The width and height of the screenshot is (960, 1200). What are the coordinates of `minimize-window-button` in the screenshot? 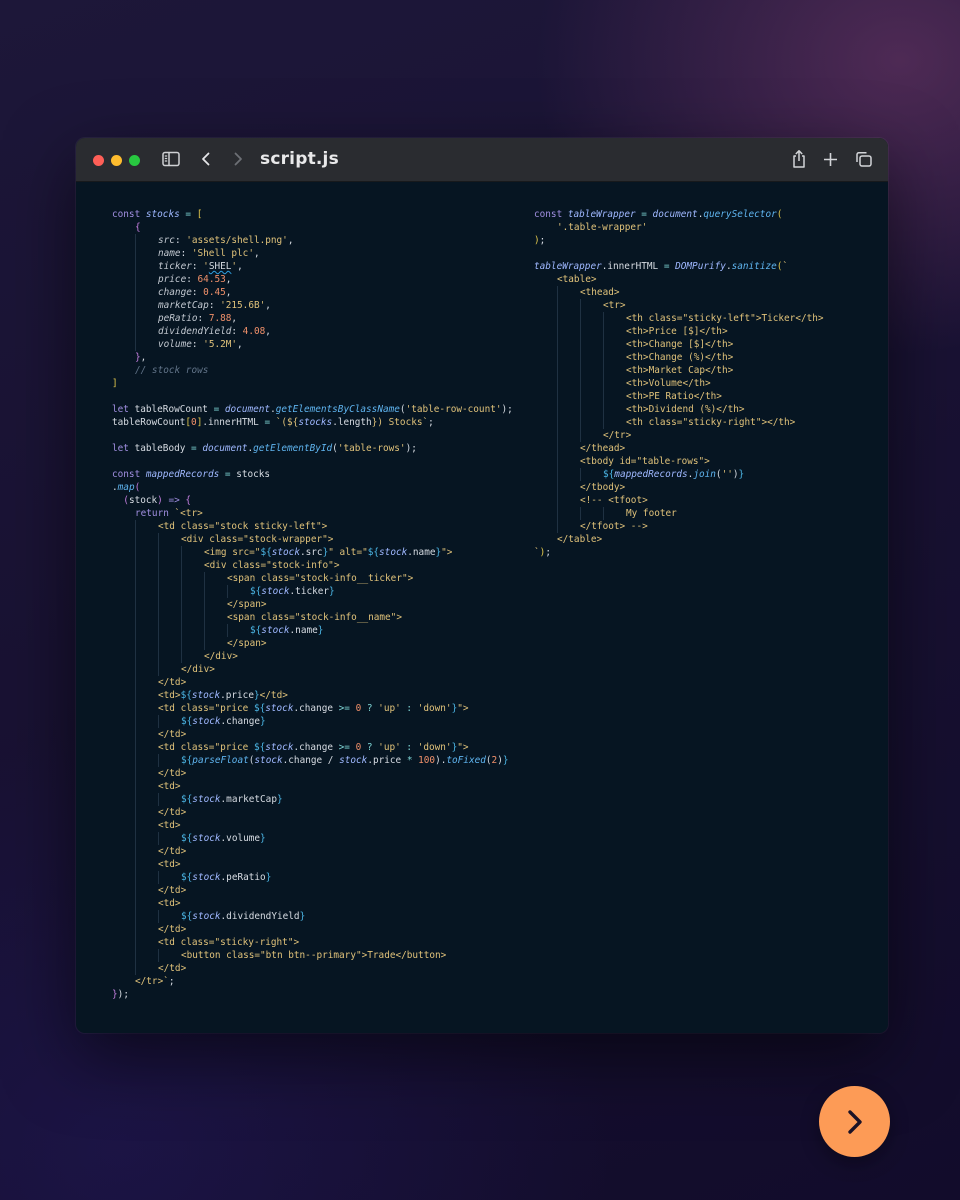 It's located at (116, 160).